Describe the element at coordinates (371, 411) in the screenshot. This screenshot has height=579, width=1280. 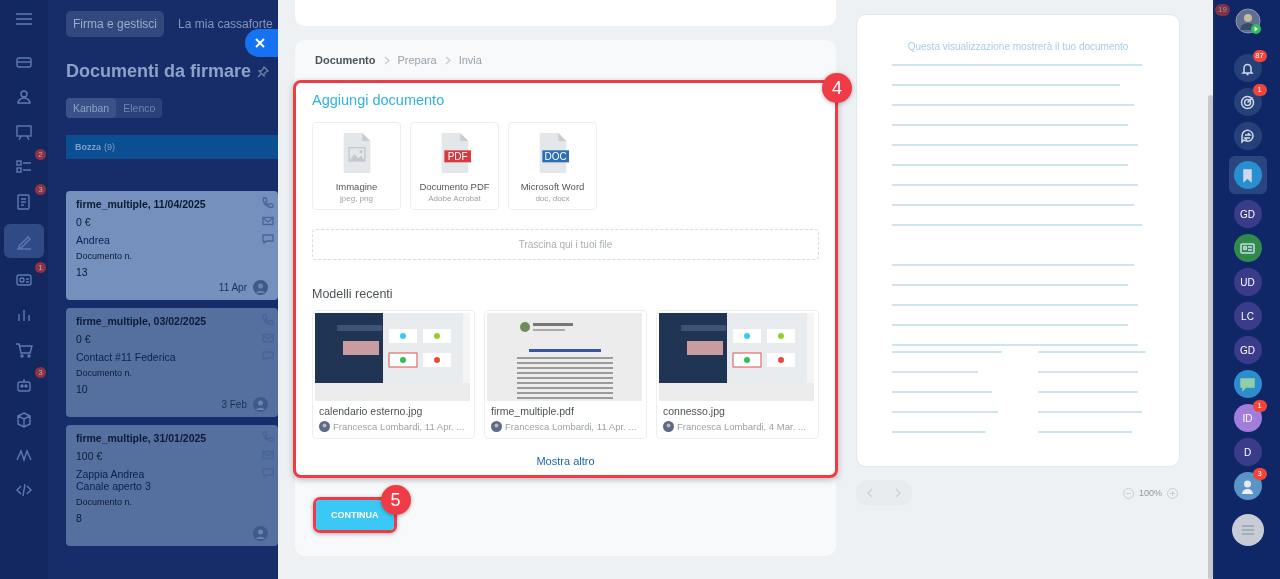
I see `file-name: calendario esterno.jpg` at that location.